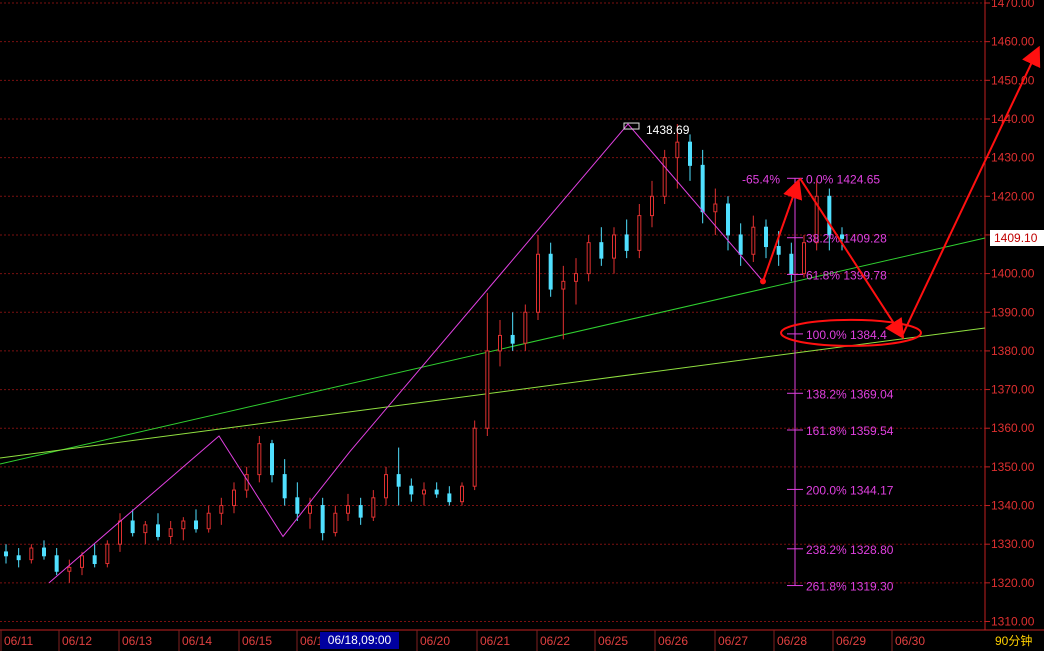  I want to click on y-tick-label: 1470.00, so click(1013, 5).